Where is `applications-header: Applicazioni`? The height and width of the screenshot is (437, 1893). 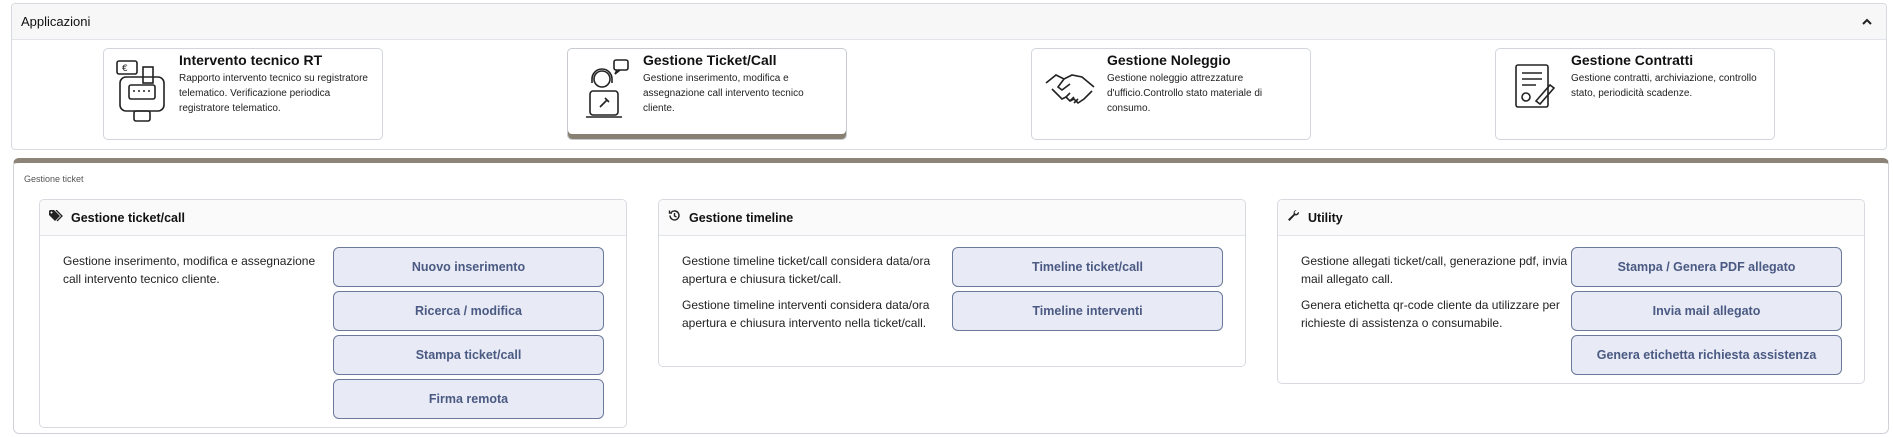 applications-header: Applicazioni is located at coordinates (949, 22).